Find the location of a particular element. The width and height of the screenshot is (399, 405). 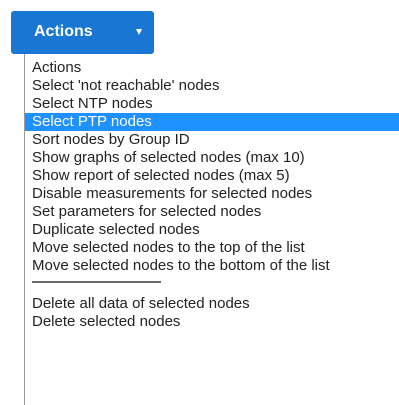

menu-item-delete-selected: Delete selected nodes is located at coordinates (212, 322).